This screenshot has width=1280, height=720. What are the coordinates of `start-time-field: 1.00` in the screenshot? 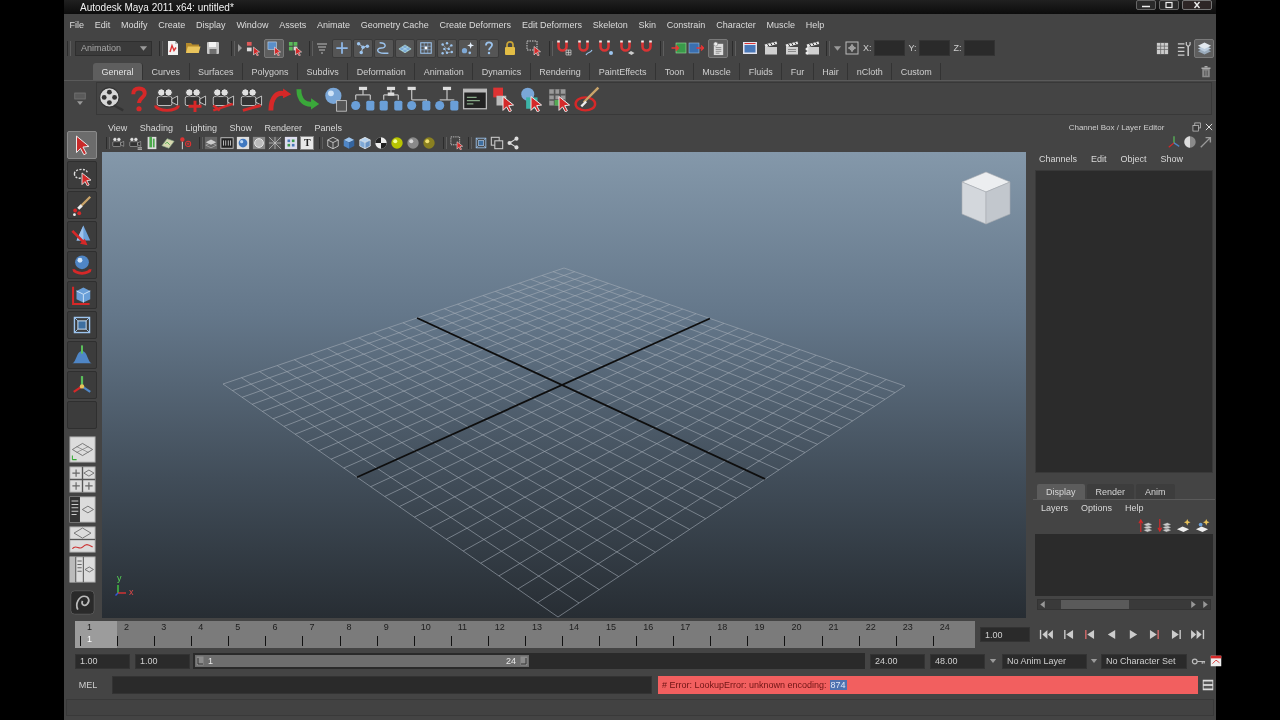 It's located at (102, 661).